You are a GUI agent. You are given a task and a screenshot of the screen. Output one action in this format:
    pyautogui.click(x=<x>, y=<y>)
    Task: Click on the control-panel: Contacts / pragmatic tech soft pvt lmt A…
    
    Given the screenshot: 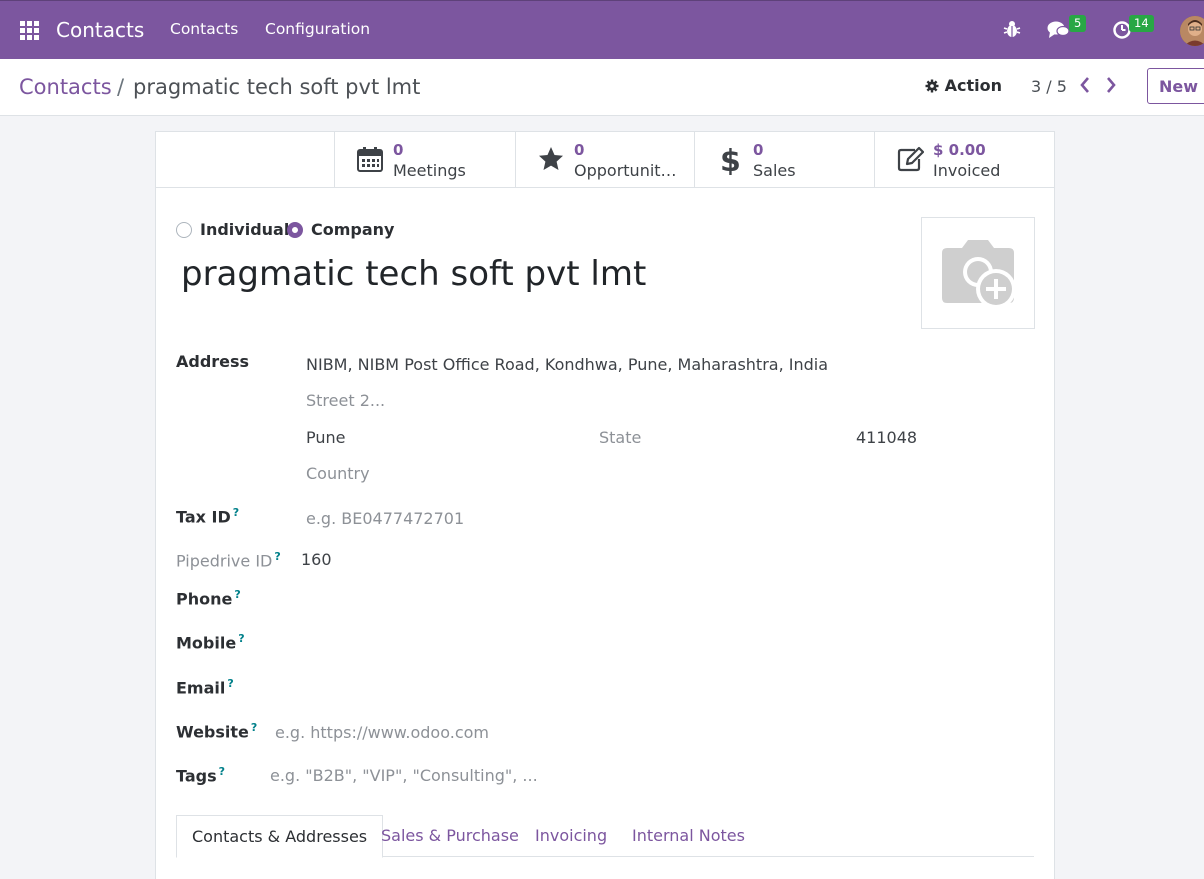 What is the action you would take?
    pyautogui.click(x=602, y=87)
    